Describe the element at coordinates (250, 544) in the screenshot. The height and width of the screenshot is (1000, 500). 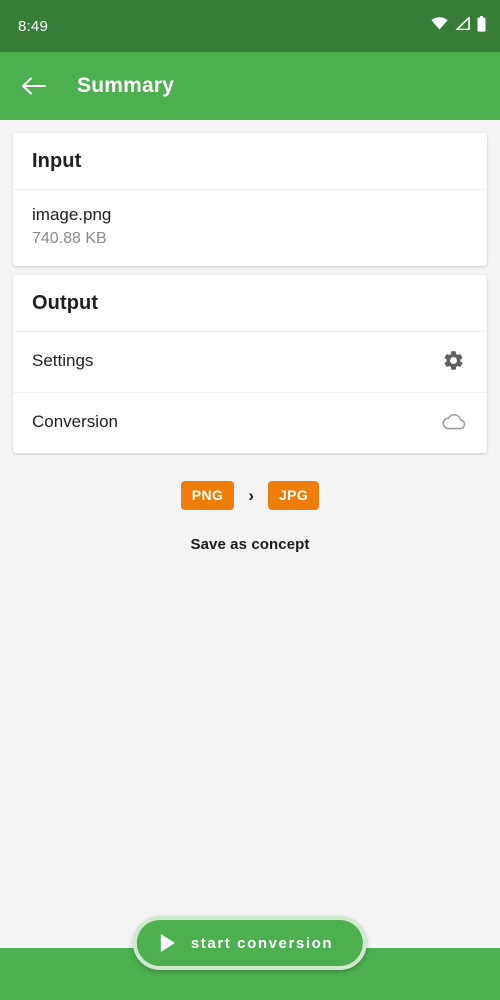
I see `save-as-concept-button: Save as concept` at that location.